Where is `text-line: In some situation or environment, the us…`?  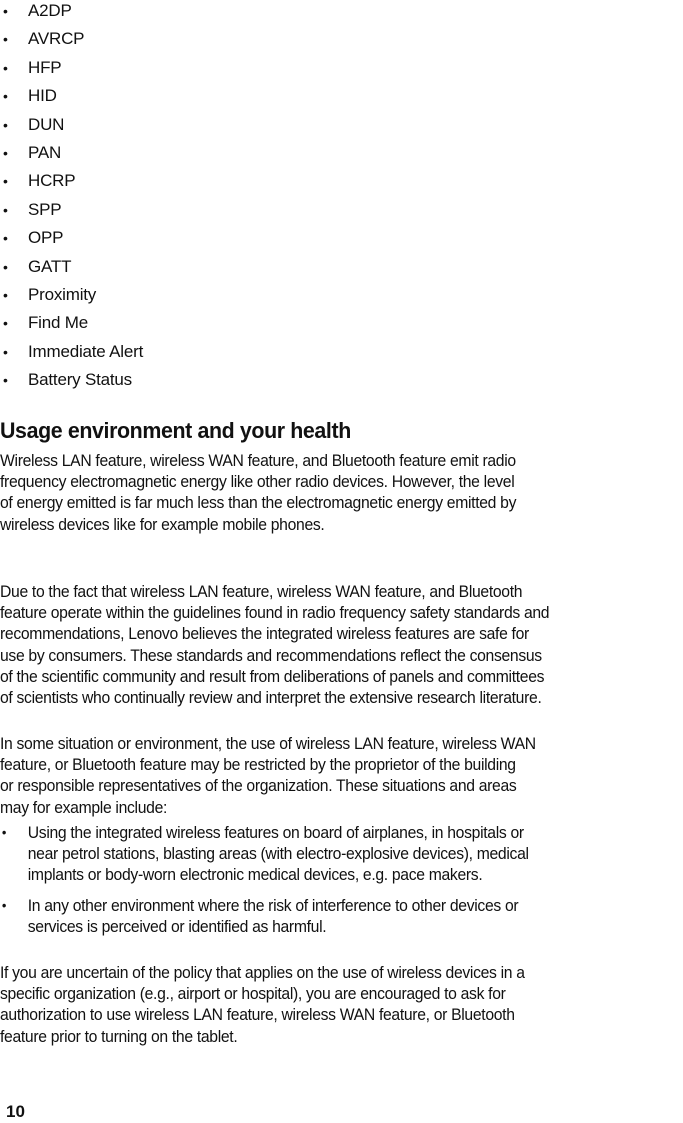
text-line: In some situation or environment, the us… is located at coordinates (268, 743).